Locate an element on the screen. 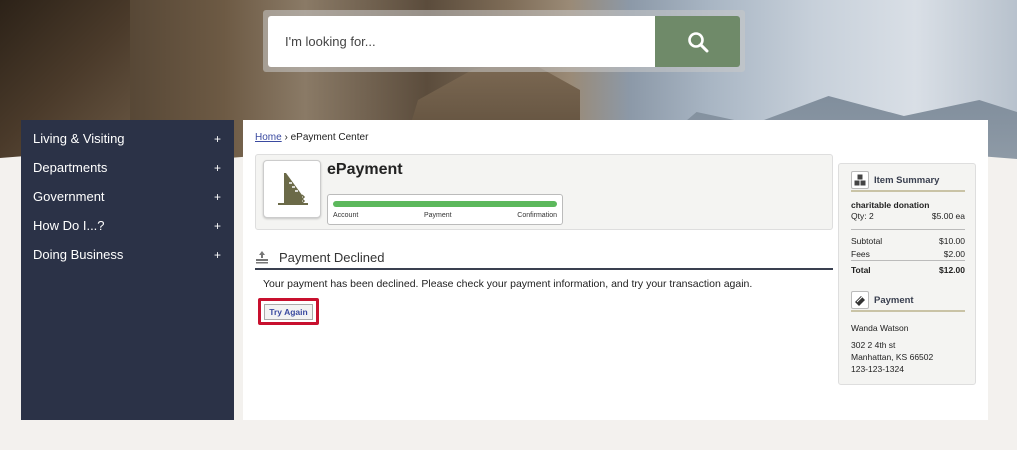 The height and width of the screenshot is (450, 1017). subtotal-label: Subtotal is located at coordinates (867, 241).